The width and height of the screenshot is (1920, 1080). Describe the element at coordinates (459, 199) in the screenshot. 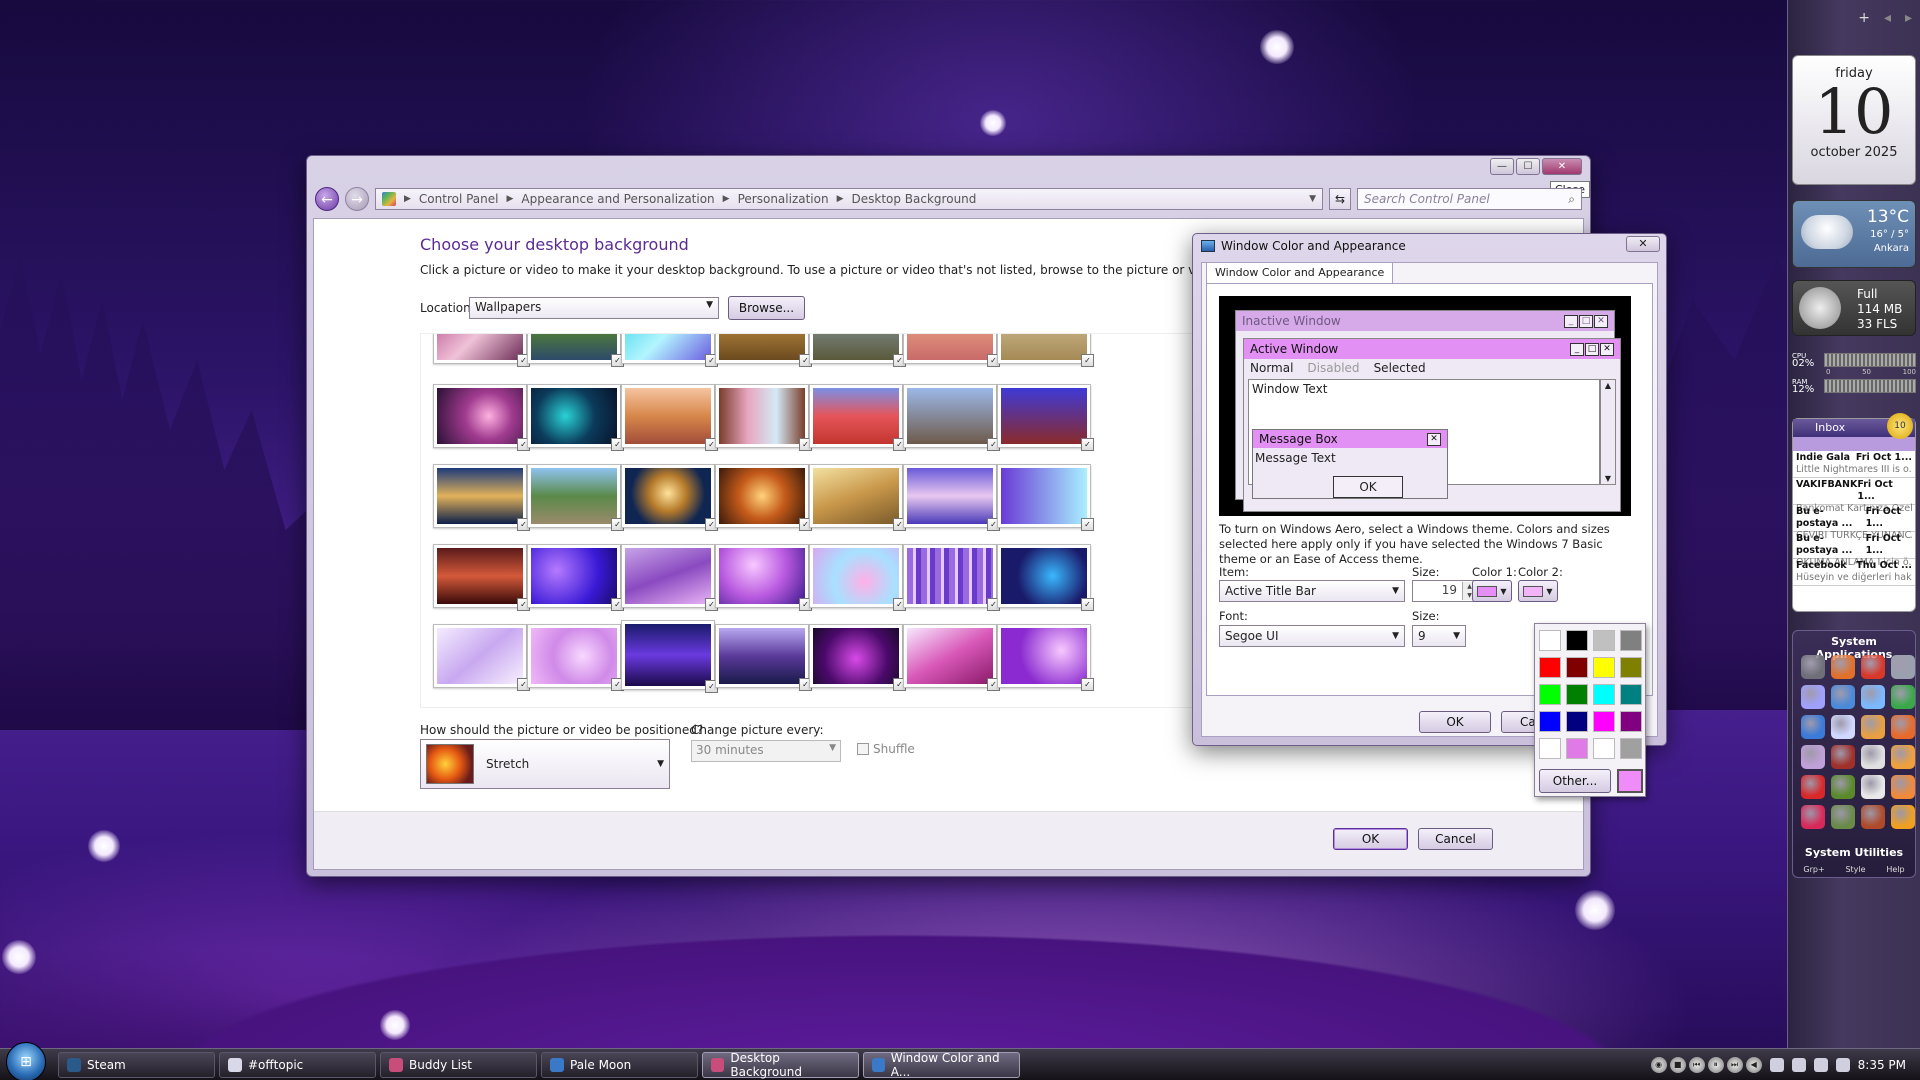

I see `breadcrumb-control-panel: Control Panel` at that location.